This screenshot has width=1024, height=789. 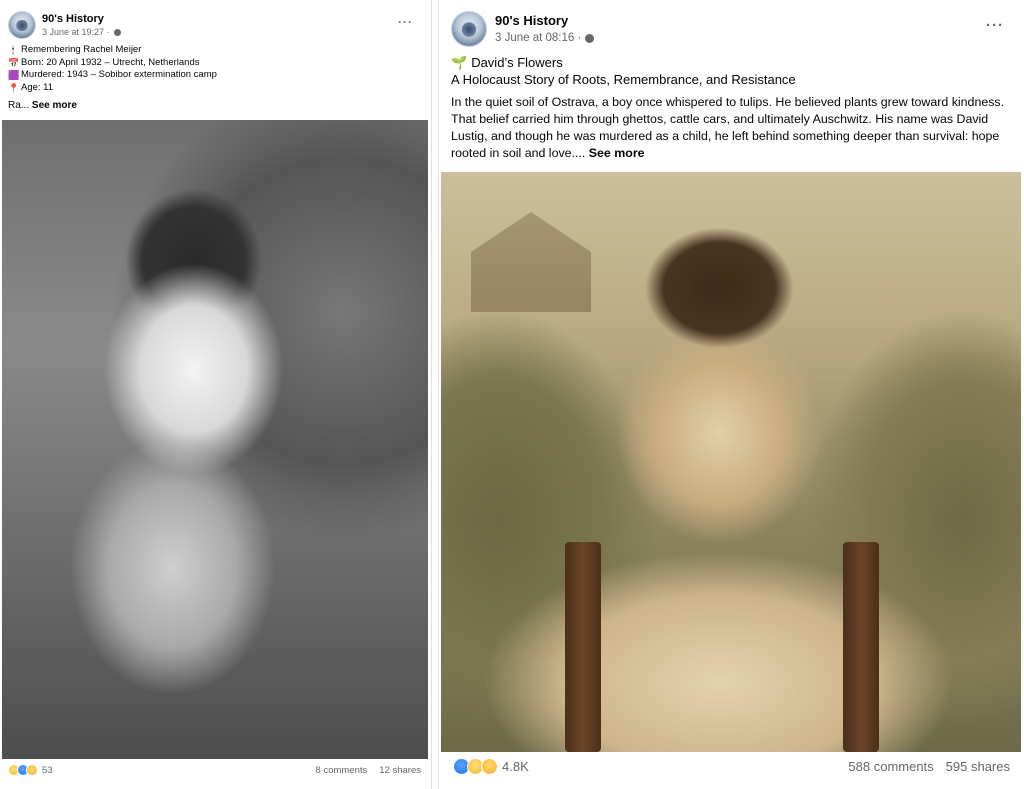 I want to click on photo-strap-left, so click(x=583, y=647).